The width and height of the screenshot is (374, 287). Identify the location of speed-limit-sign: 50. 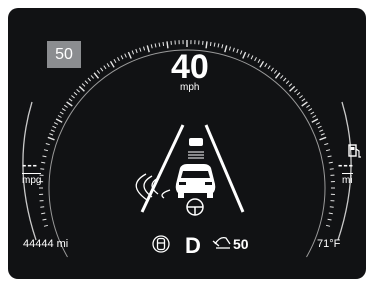
(64, 54).